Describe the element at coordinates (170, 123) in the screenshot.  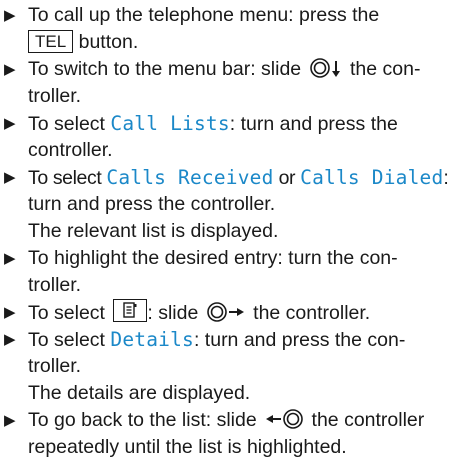
I see `menu-item-call-lists: Call Lists` at that location.